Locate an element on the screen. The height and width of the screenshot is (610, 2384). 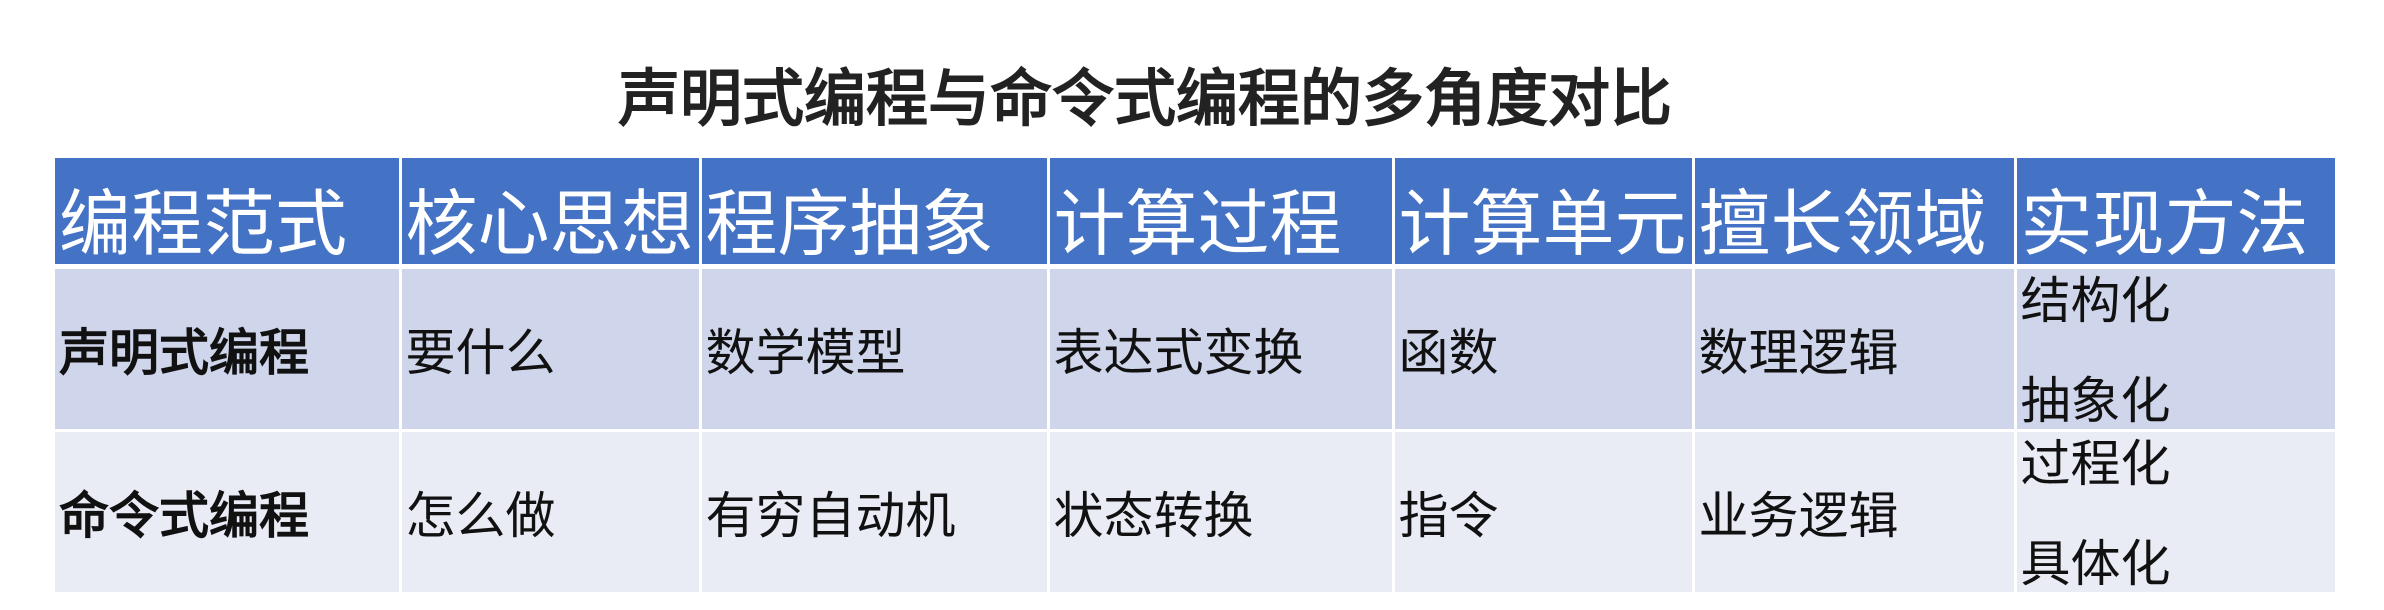
cell-method: 结构化 抽象化 is located at coordinates (2175, 349).